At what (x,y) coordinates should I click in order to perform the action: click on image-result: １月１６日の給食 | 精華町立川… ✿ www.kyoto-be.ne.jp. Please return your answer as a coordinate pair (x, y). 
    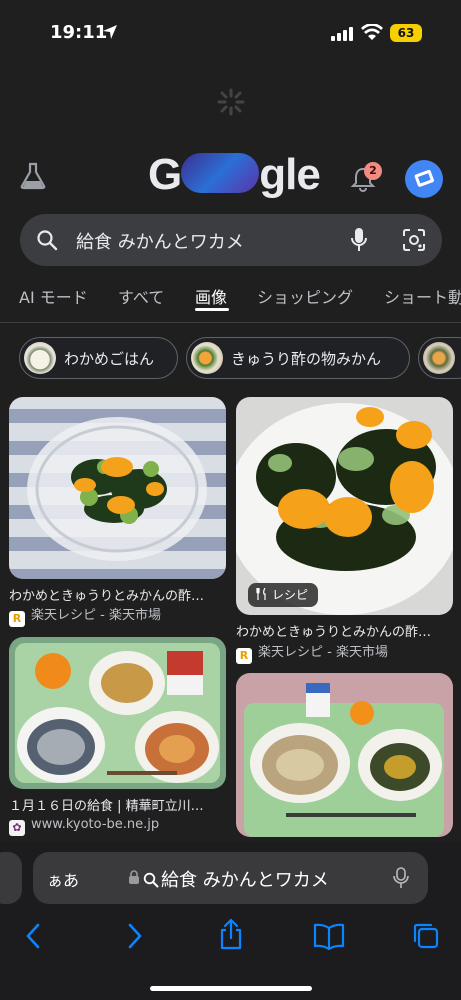
    Looking at the image, I should click on (117, 737).